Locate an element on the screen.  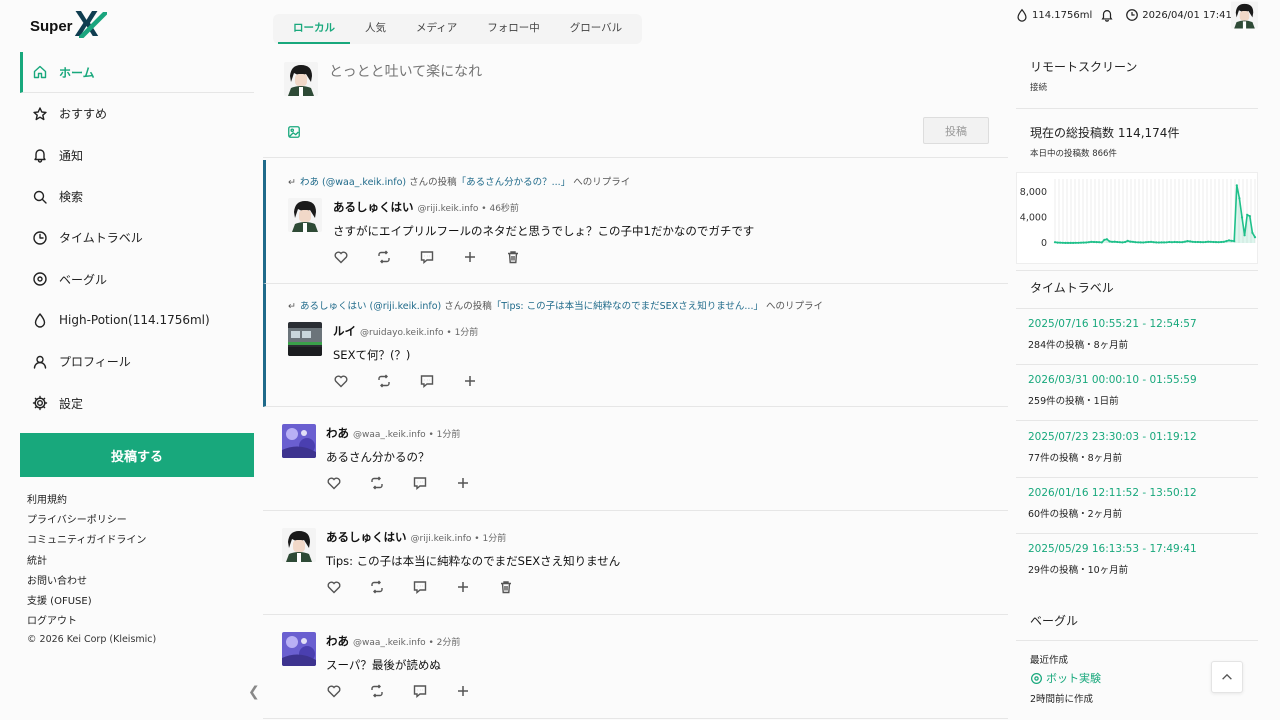
submit-post-button: 投稿 is located at coordinates (956, 130).